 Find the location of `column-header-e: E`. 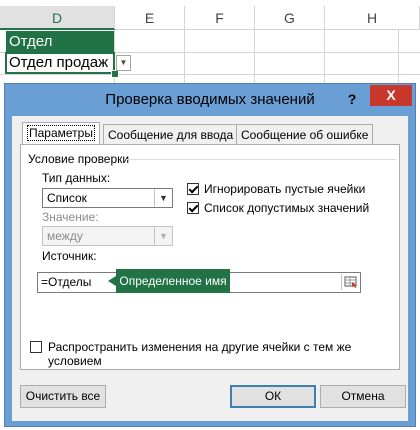

column-header-e: E is located at coordinates (150, 18).